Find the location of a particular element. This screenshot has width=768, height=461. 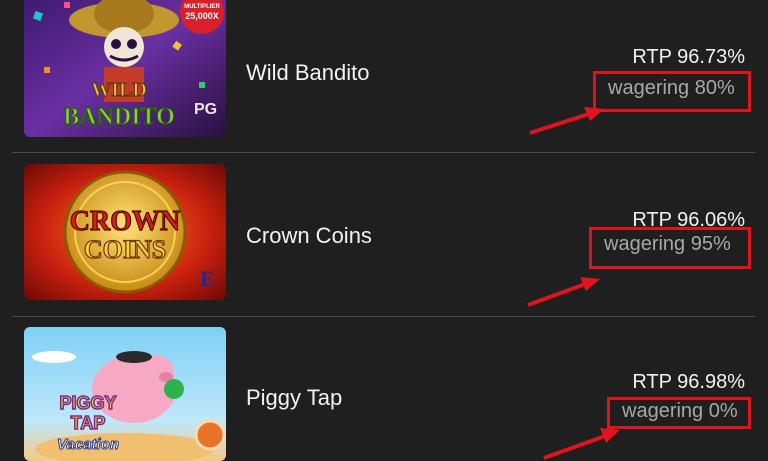

logo-line-2: TAP is located at coordinates (88, 423).